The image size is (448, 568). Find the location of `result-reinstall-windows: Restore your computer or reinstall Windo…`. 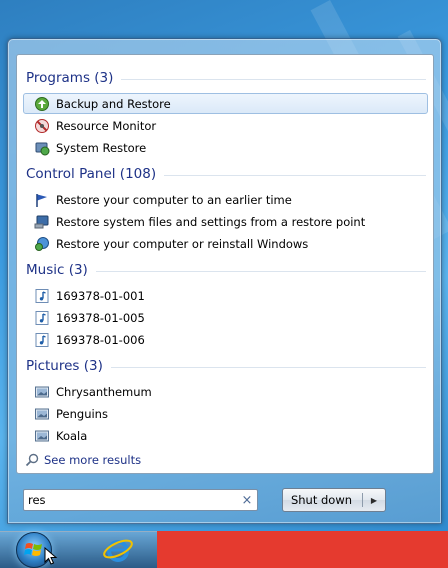

result-reinstall-windows: Restore your computer or reinstall Windo… is located at coordinates (225, 243).